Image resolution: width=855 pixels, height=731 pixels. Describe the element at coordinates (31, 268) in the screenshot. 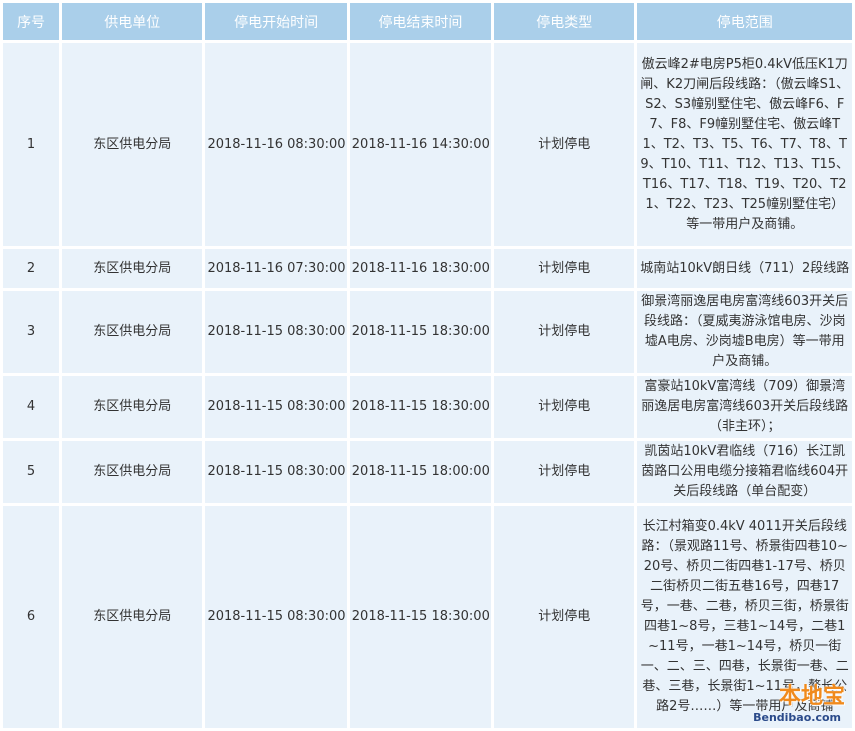

I see `cell-serial-no: 2` at that location.